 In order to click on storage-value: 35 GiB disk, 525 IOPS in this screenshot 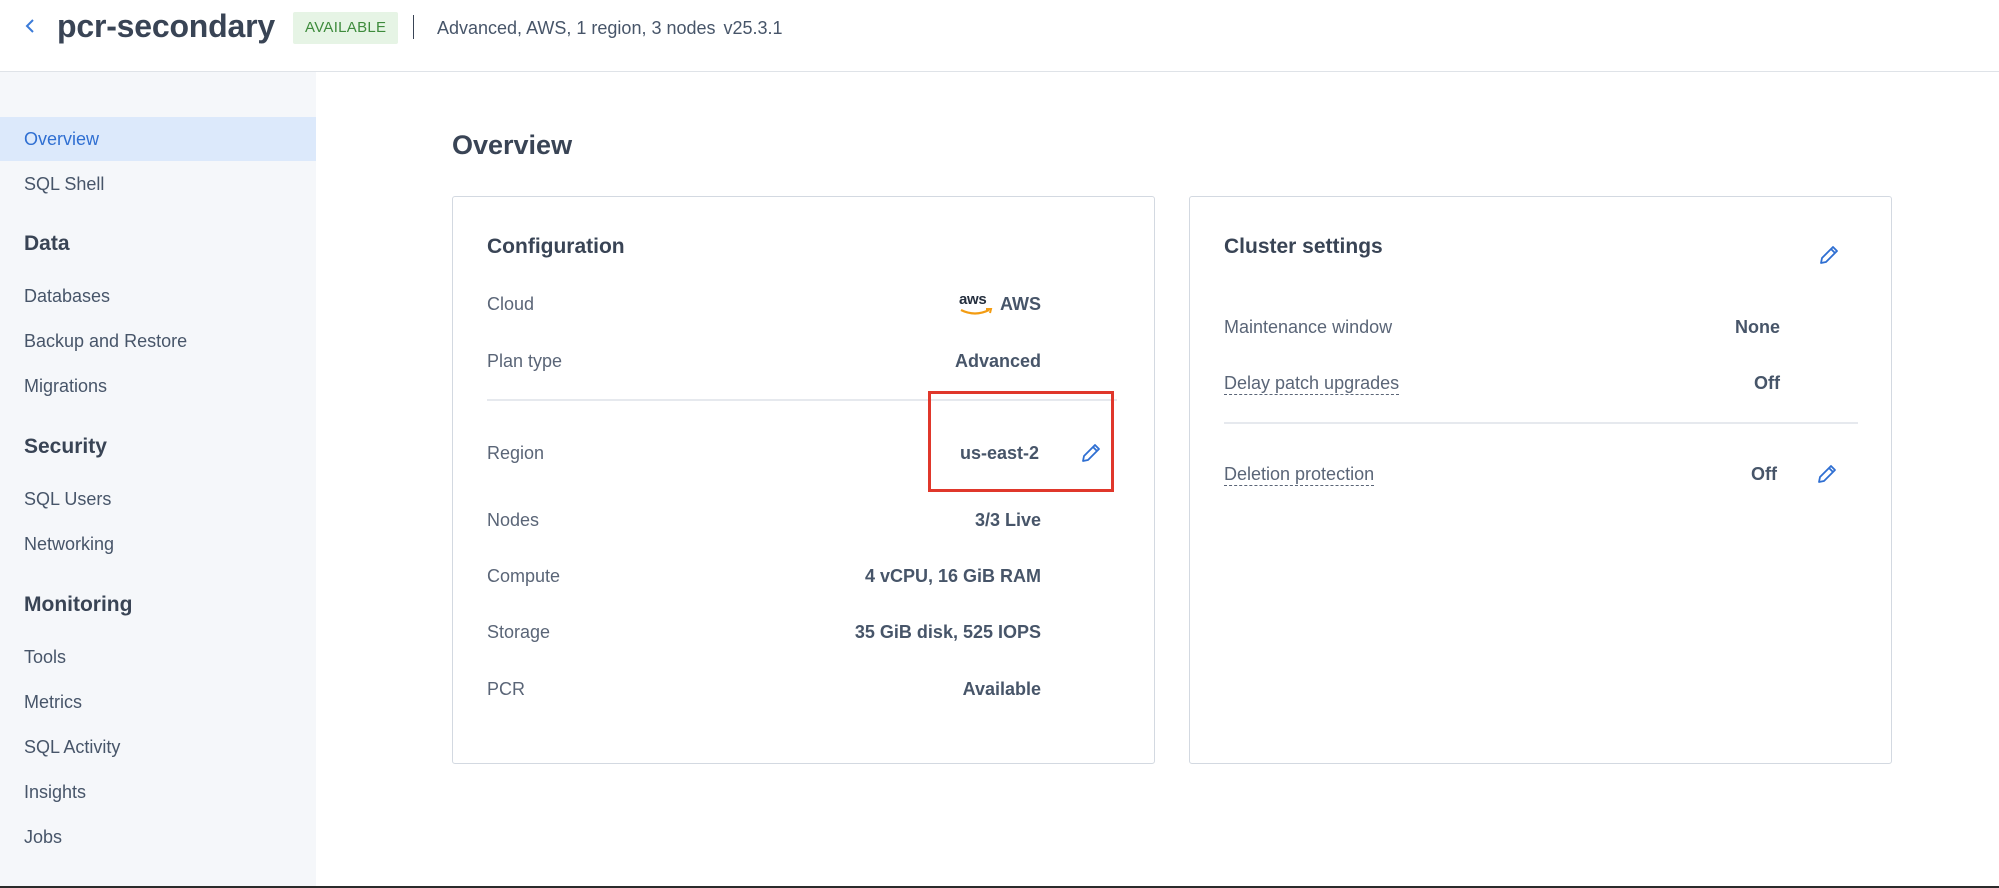, I will do `click(947, 632)`.